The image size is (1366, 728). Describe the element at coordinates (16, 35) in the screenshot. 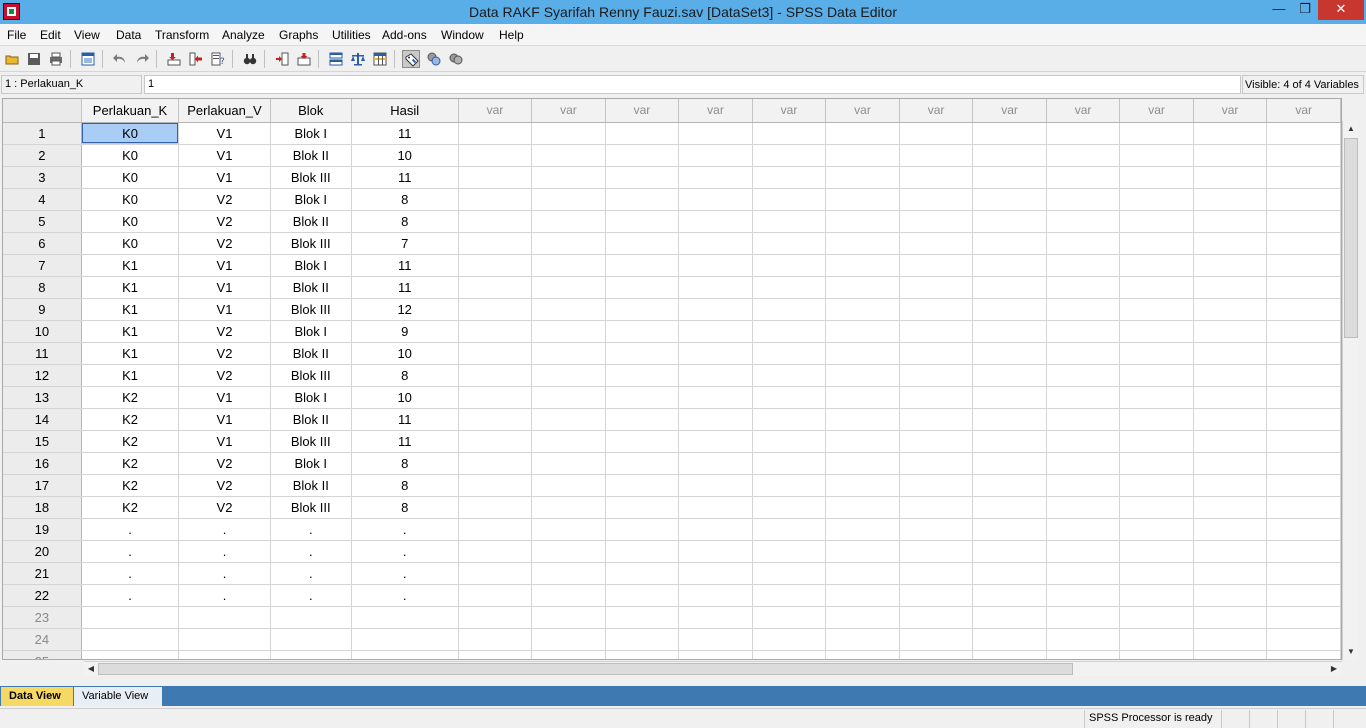

I see `menu-file: File` at that location.